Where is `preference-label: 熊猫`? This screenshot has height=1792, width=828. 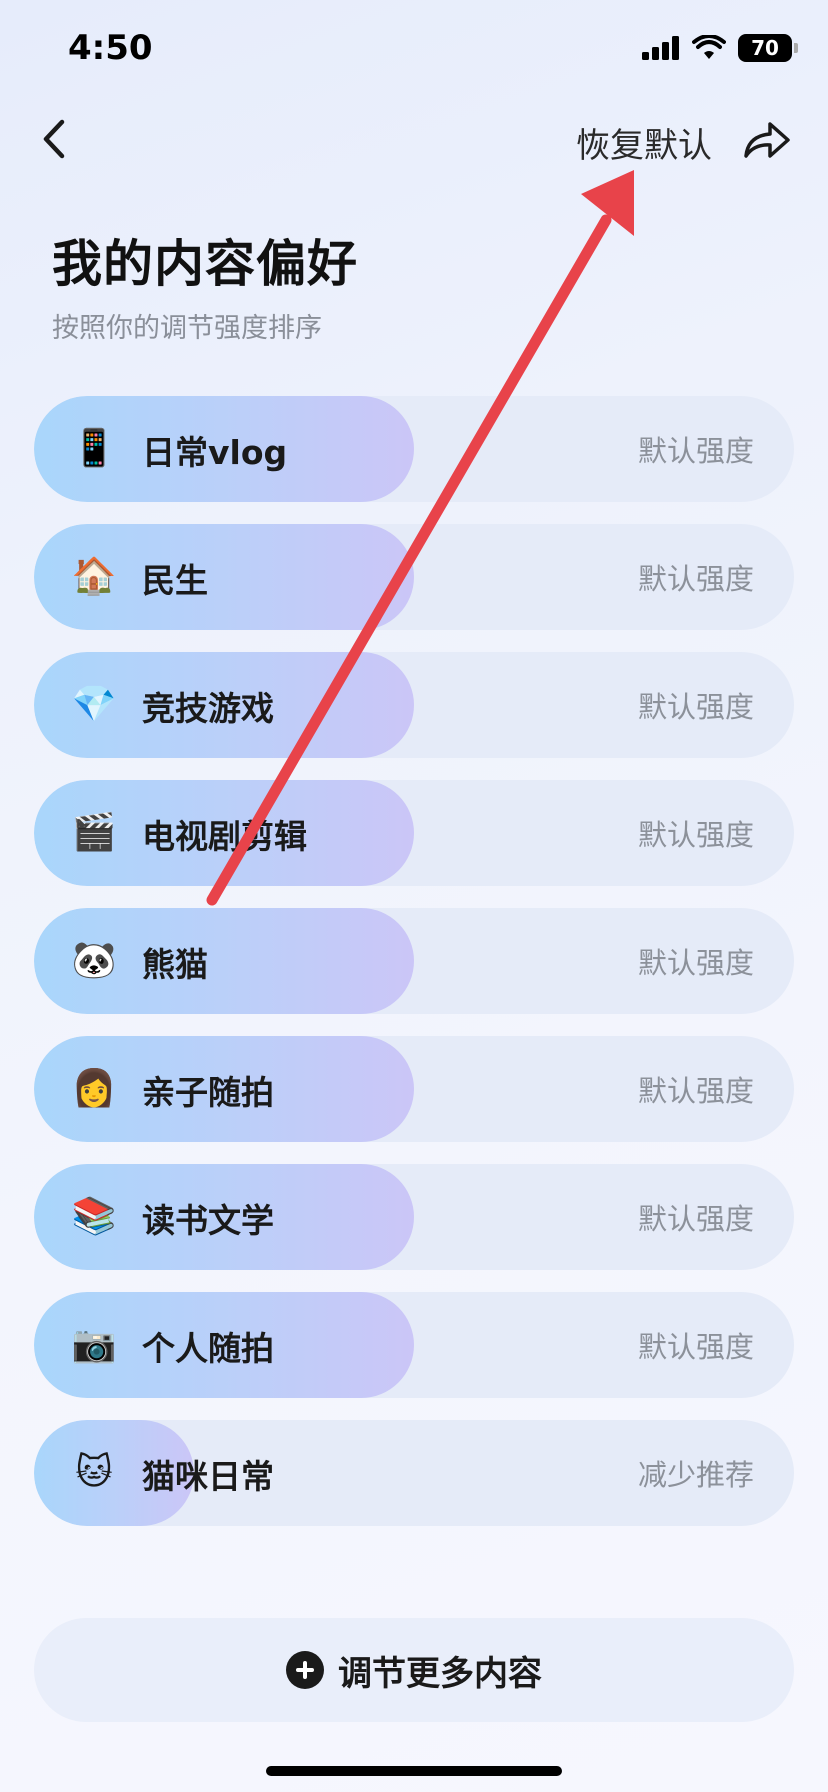 preference-label: 熊猫 is located at coordinates (175, 964).